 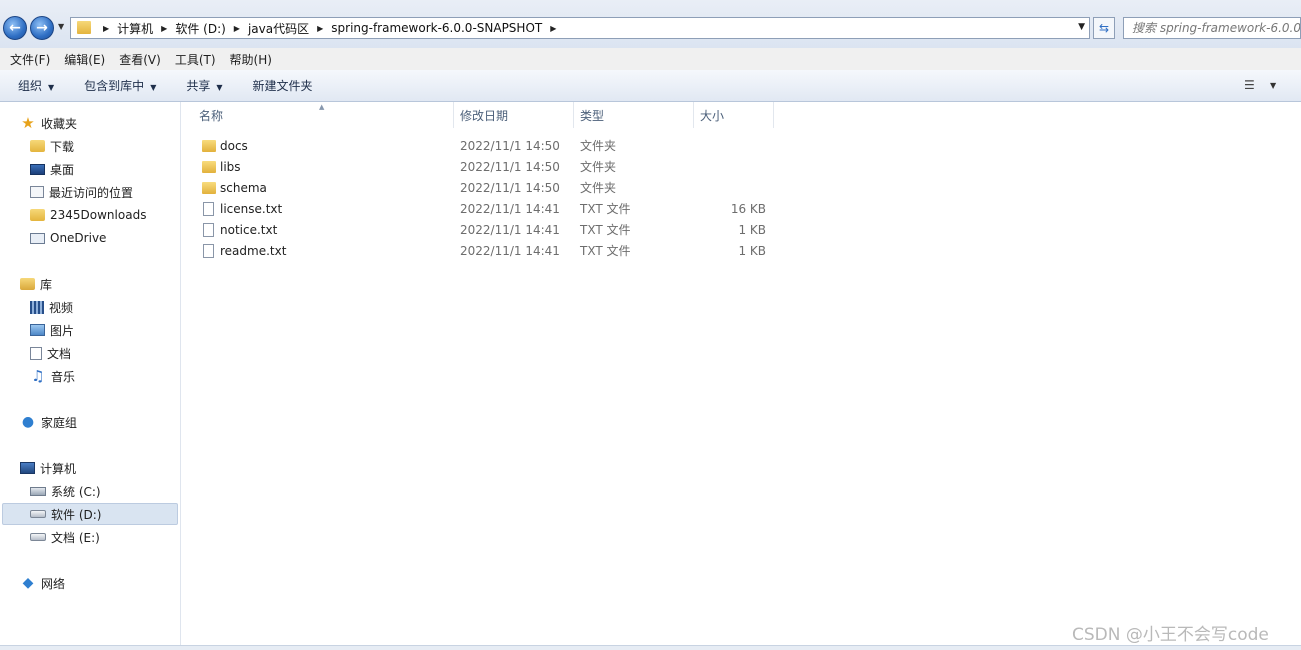 What do you see at coordinates (37, 238) in the screenshot?
I see `onedrive-icon` at bounding box center [37, 238].